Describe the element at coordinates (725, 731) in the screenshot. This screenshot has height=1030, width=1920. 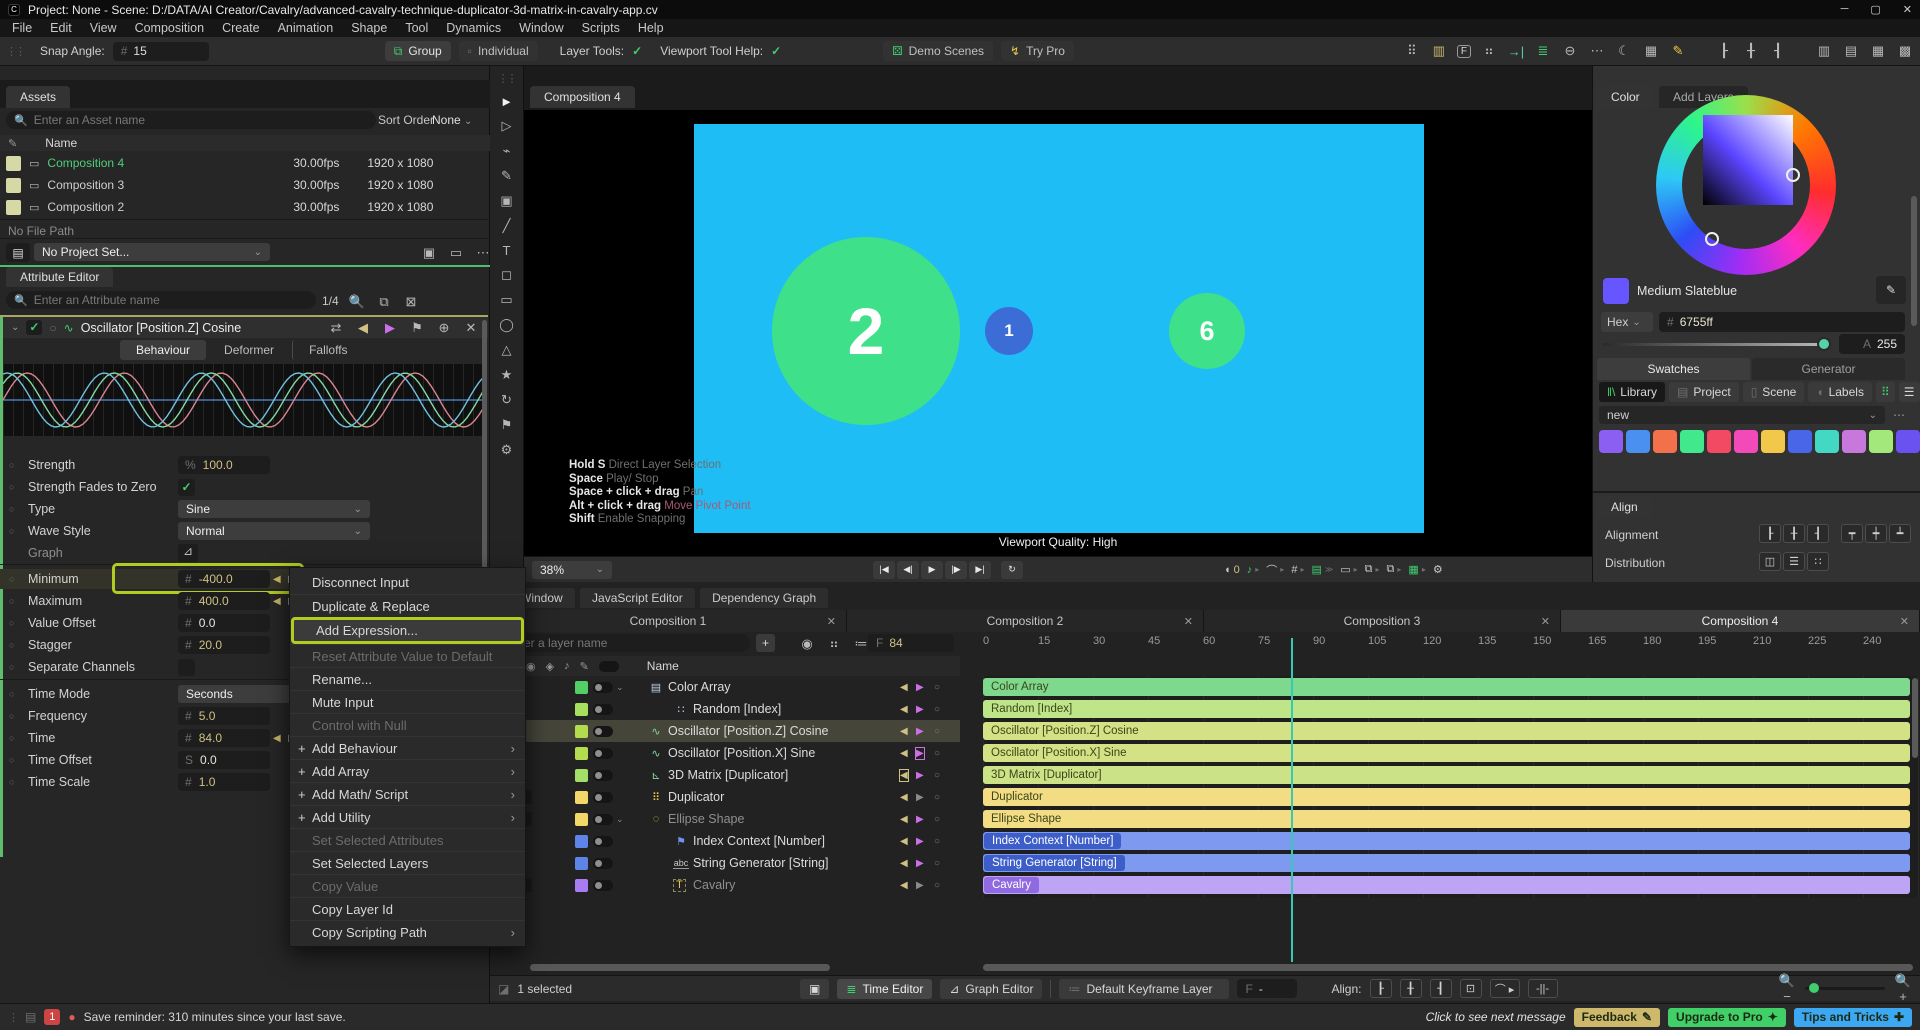
I see `layer-row-oscillator-z: ✓ ∿Oscillator [Position.Z] Cosine ◀▶○` at that location.